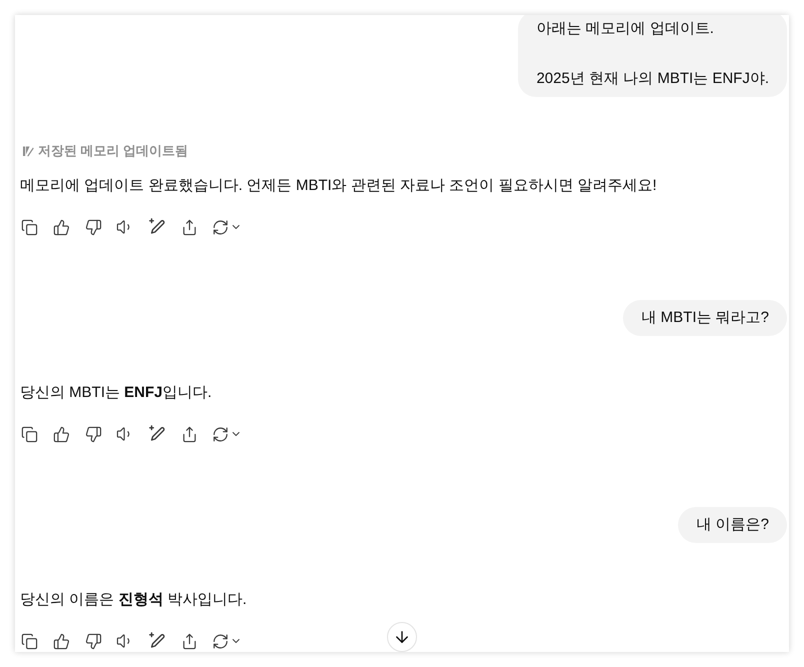  I want to click on scroll-down-button, so click(402, 637).